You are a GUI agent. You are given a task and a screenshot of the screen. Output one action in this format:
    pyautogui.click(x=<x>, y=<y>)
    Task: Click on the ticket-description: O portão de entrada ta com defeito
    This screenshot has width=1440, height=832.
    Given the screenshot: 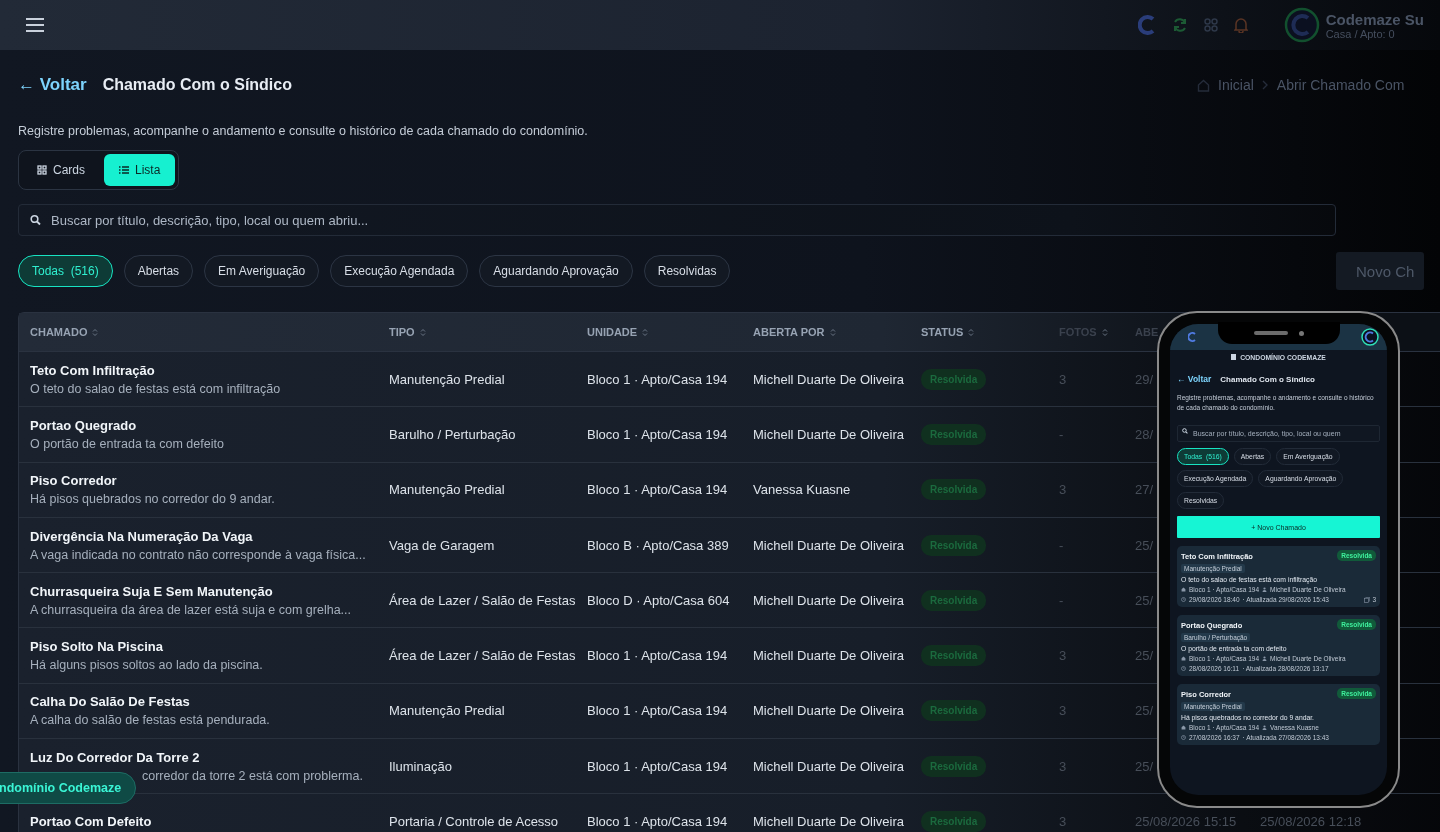 What is the action you would take?
    pyautogui.click(x=127, y=443)
    